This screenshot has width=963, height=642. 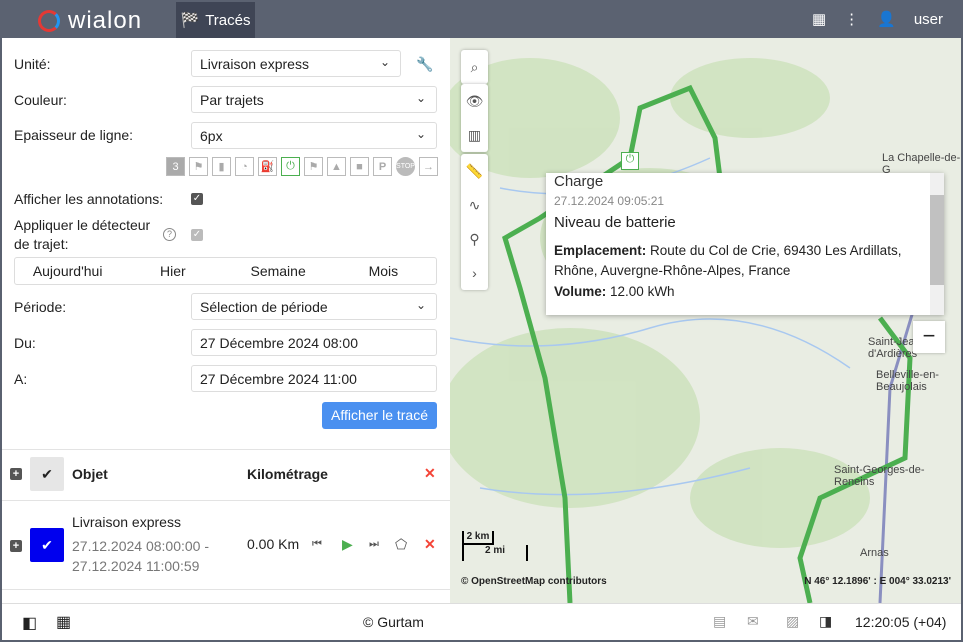 I want to click on search-icon: ⌕, so click(x=474, y=67).